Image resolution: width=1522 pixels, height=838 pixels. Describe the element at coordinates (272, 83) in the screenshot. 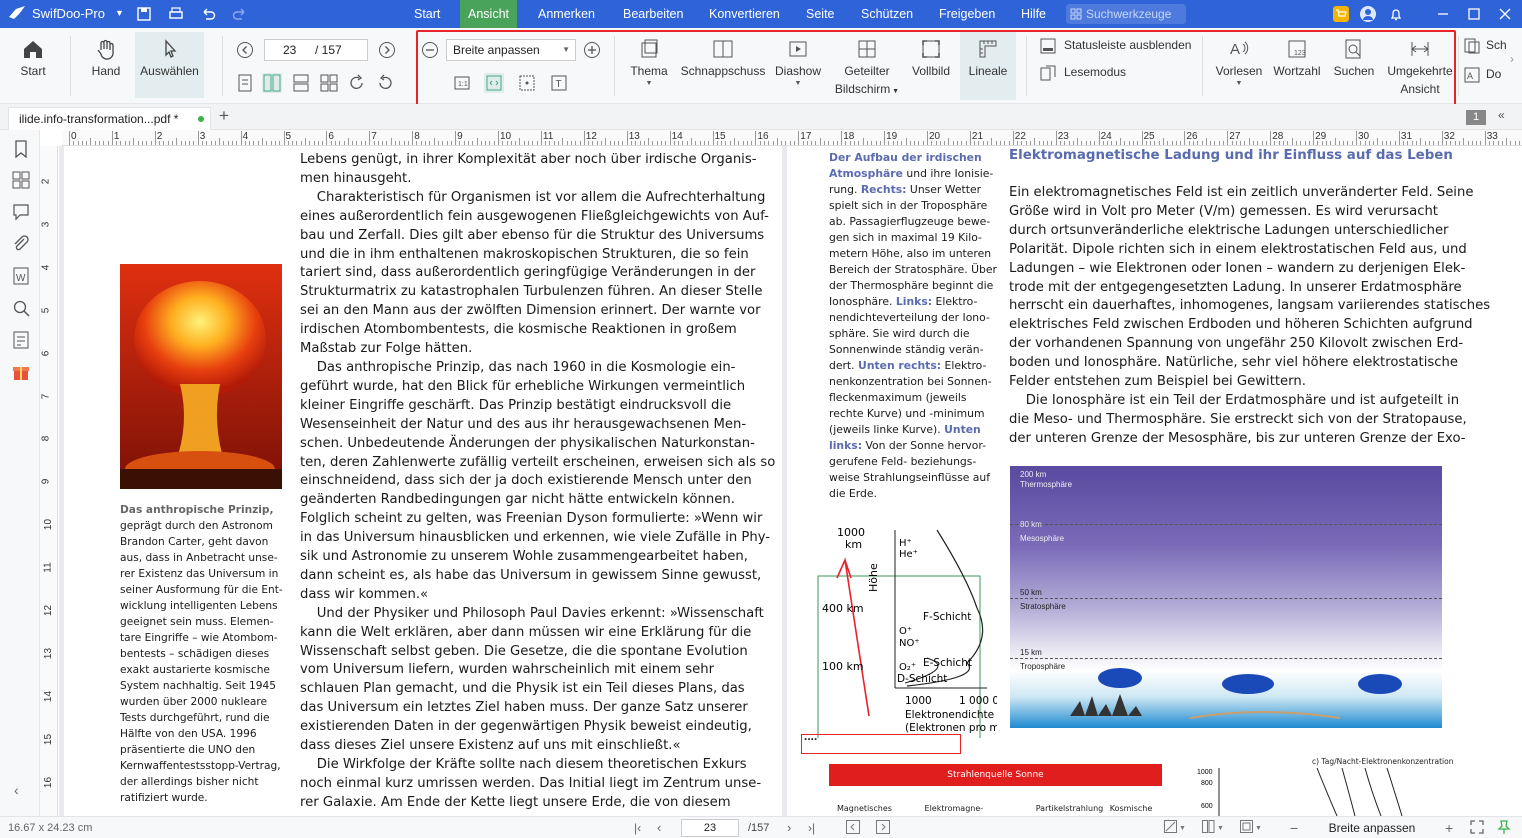

I see `two-page-icon` at that location.